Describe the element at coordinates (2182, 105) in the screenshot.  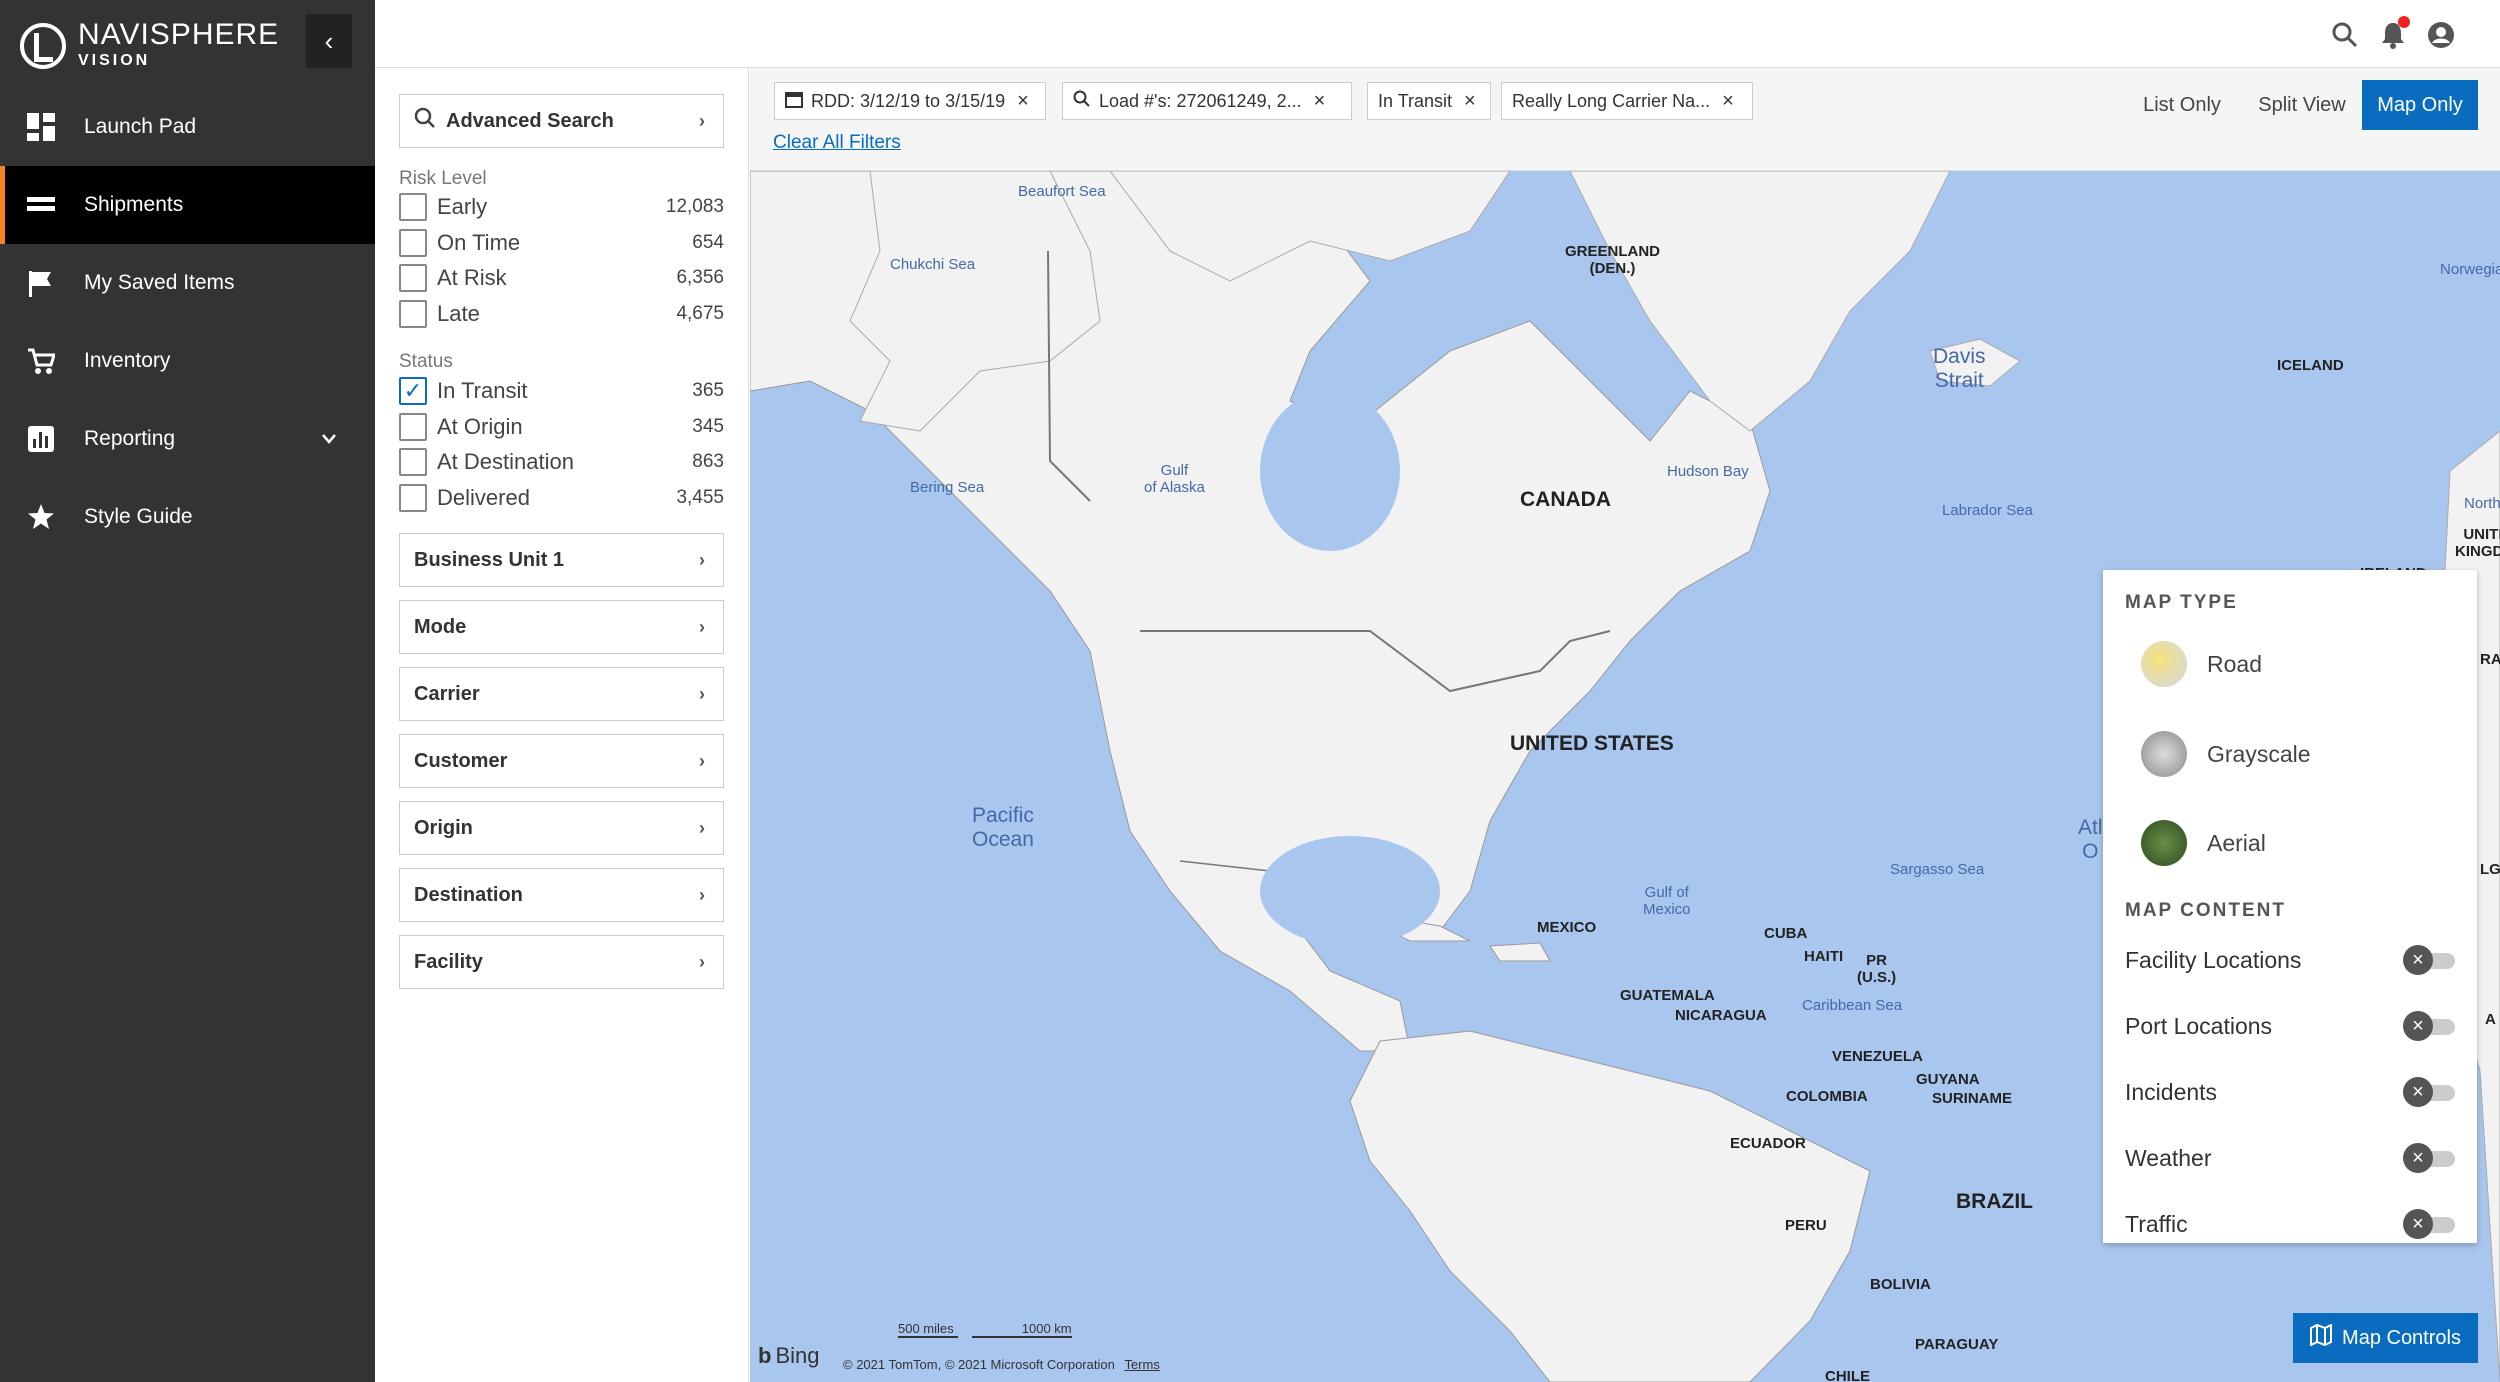
I see `list-only-button: List Only` at that location.